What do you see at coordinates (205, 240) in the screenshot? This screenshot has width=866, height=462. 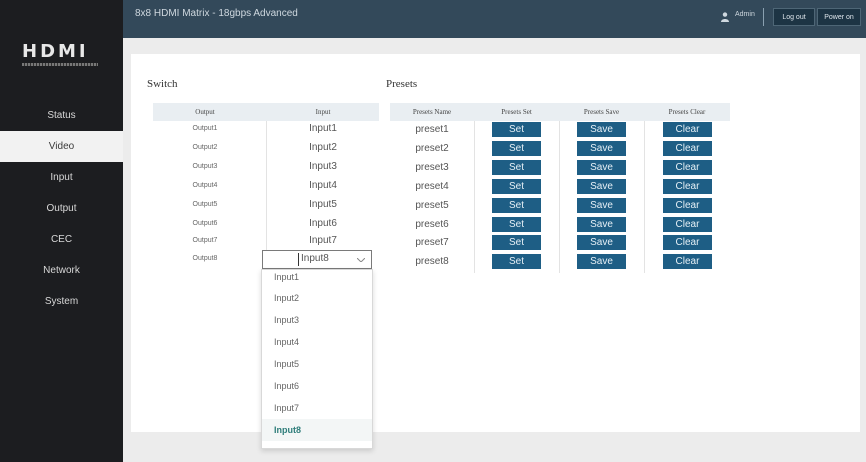 I see `output-label: Output7` at bounding box center [205, 240].